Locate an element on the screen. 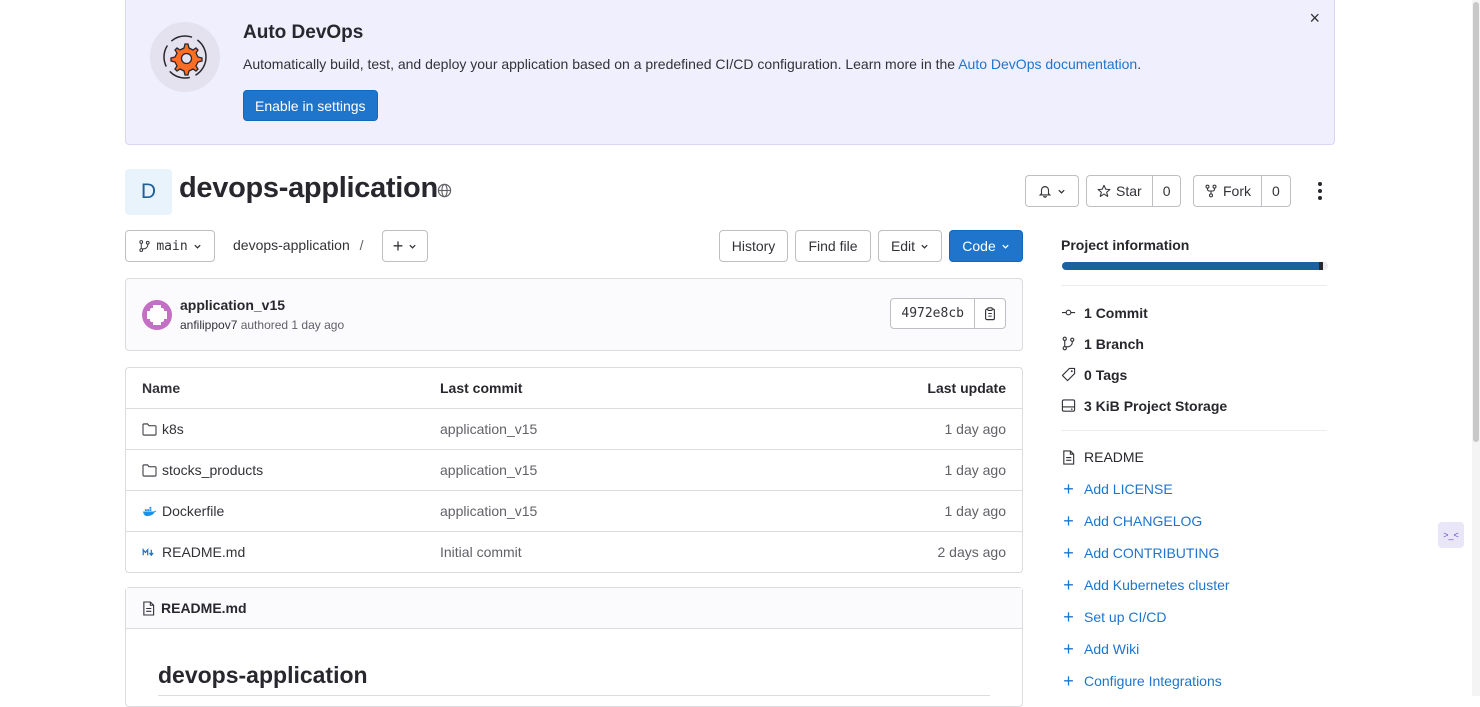 The image size is (1480, 707). page-scrollbar is located at coordinates (1476, 348).